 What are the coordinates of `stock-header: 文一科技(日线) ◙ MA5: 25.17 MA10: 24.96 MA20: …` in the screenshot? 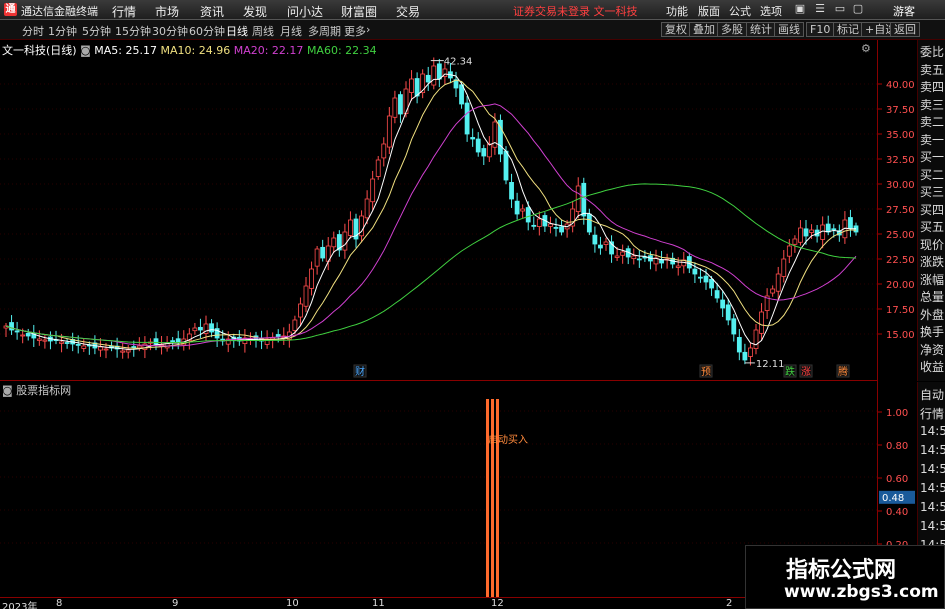 It's located at (189, 50).